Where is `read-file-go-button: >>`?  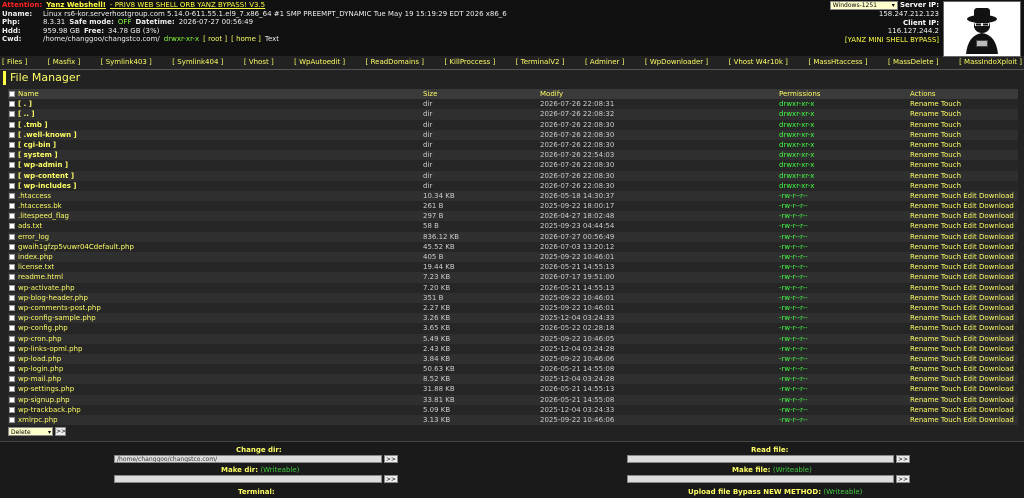 read-file-go-button: >> is located at coordinates (903, 459).